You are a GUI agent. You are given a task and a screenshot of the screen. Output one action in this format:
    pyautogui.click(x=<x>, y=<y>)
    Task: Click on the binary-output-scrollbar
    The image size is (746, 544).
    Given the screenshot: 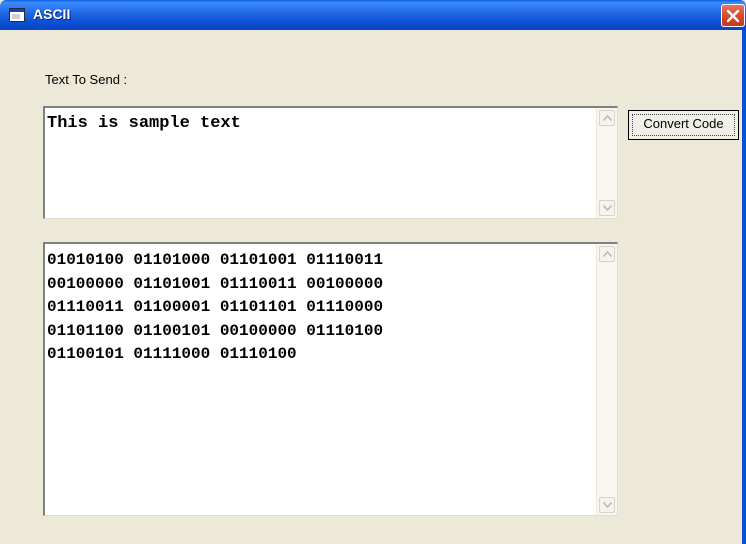 What is the action you would take?
    pyautogui.click(x=606, y=379)
    